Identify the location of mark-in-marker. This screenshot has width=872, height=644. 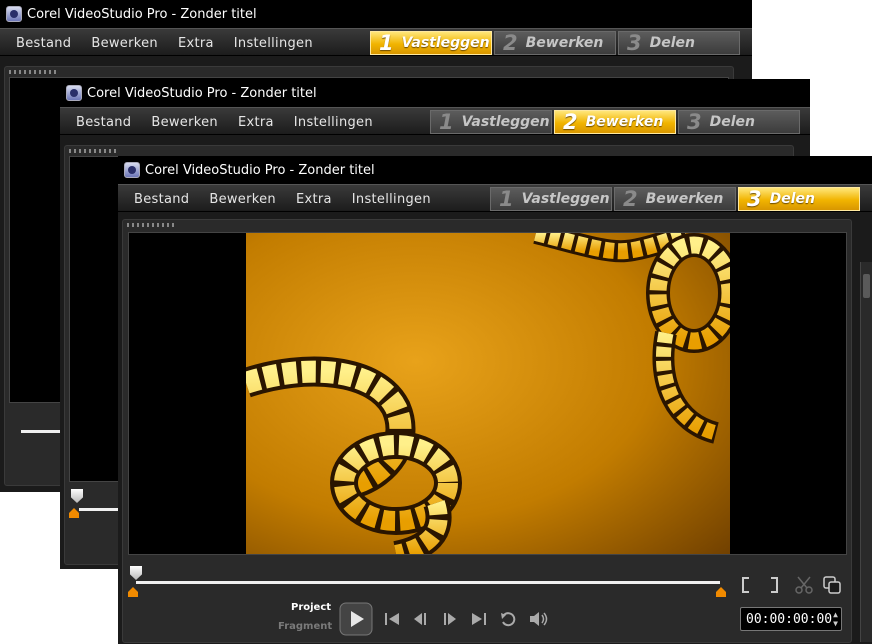
(74, 513).